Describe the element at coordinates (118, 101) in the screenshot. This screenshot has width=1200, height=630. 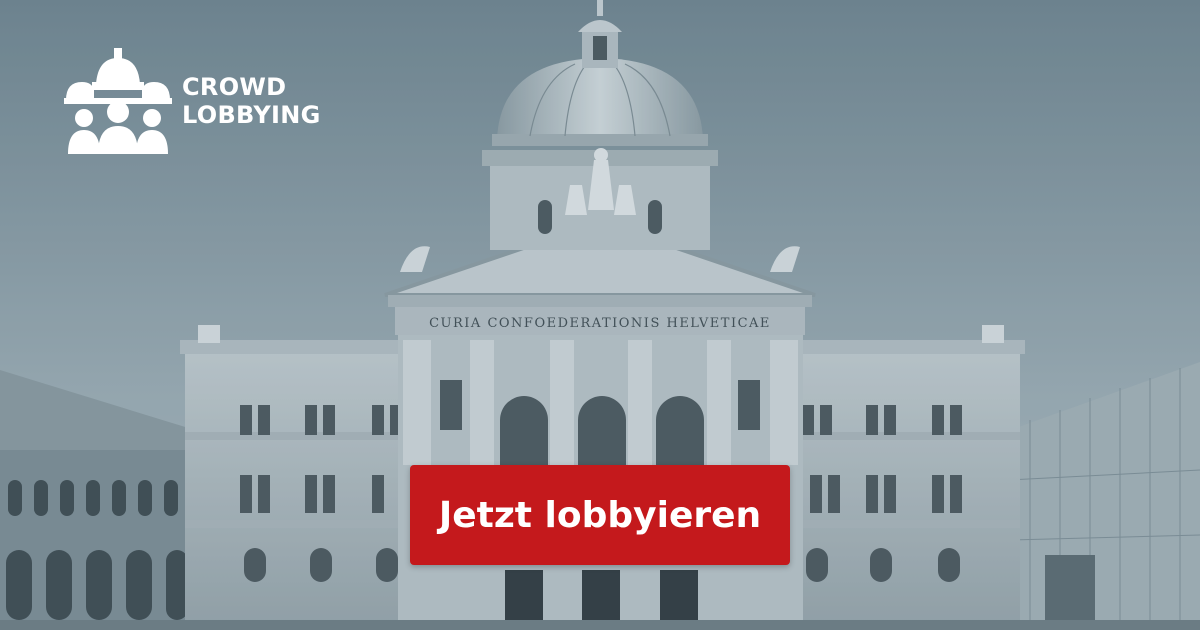
I see `parliament-people-icon` at that location.